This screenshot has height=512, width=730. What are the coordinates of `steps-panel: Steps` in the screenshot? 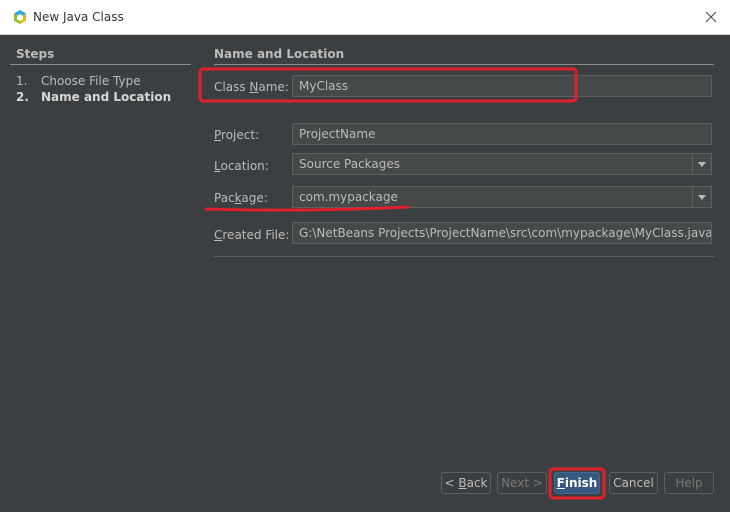 It's located at (100, 54).